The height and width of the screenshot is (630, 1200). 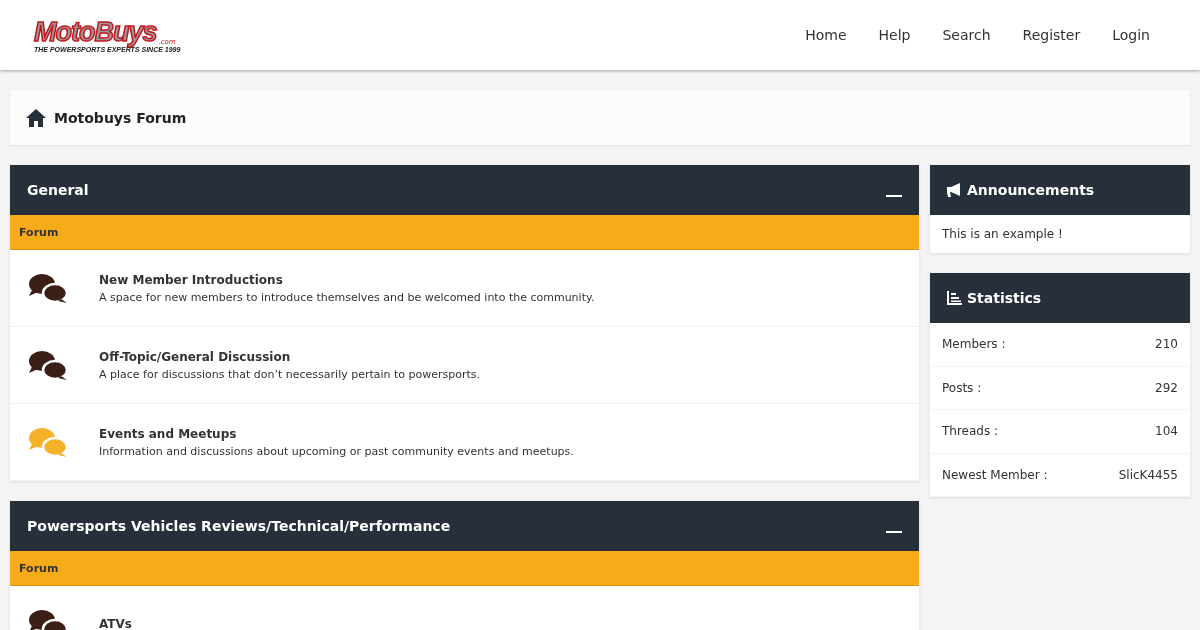 I want to click on forum-description: A place for discussions that don’t necessarily pertain to powersports., so click(x=290, y=374).